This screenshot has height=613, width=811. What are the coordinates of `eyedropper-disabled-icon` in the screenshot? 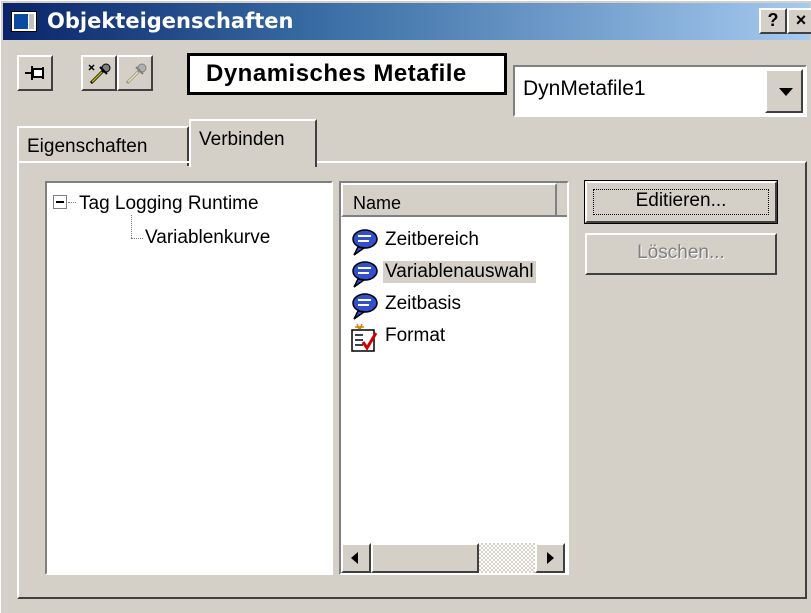 It's located at (136, 74).